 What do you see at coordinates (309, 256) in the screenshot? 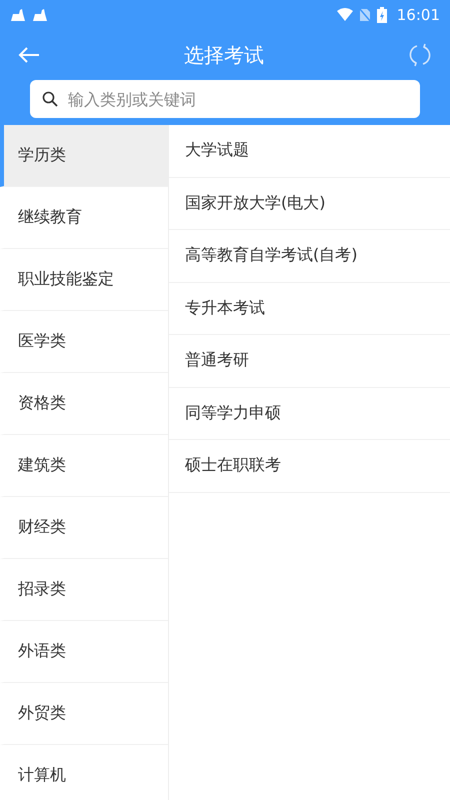
I see `exam-item: 高等教育自学考试(自考)` at bounding box center [309, 256].